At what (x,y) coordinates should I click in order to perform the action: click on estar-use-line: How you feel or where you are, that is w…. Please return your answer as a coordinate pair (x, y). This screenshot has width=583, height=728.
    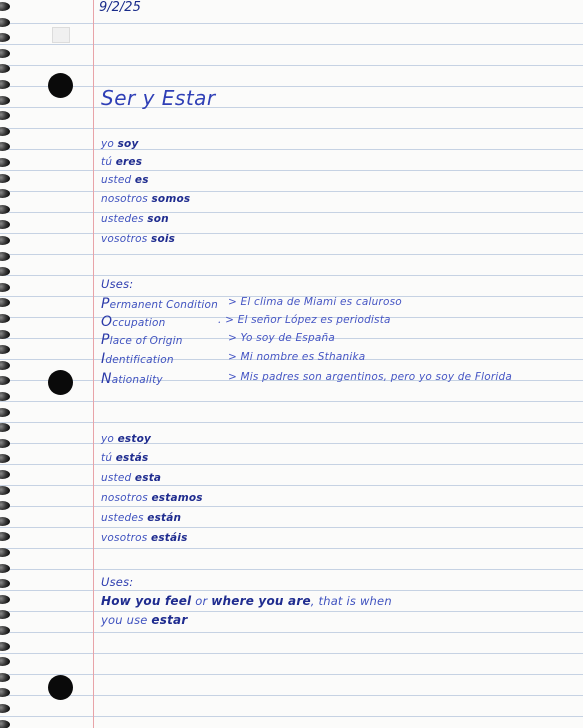
    Looking at the image, I should click on (246, 601).